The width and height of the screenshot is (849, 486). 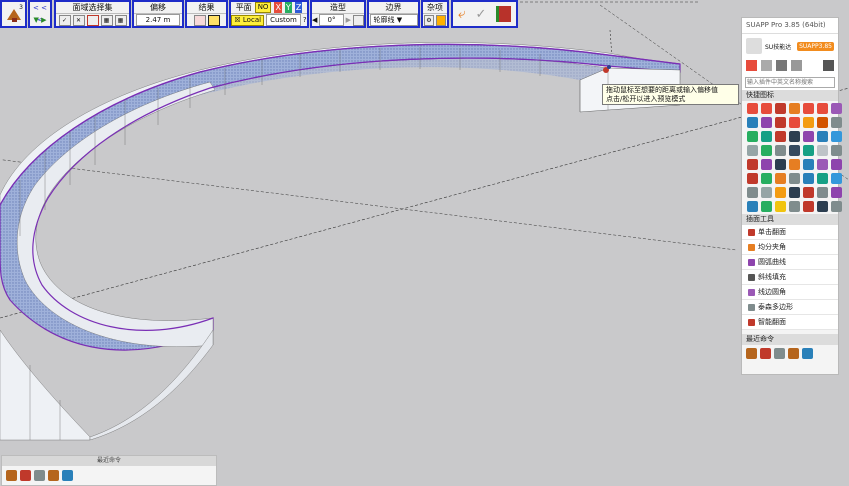 What do you see at coordinates (92, 20) in the screenshot?
I see `select-rect-icon` at bounding box center [92, 20].